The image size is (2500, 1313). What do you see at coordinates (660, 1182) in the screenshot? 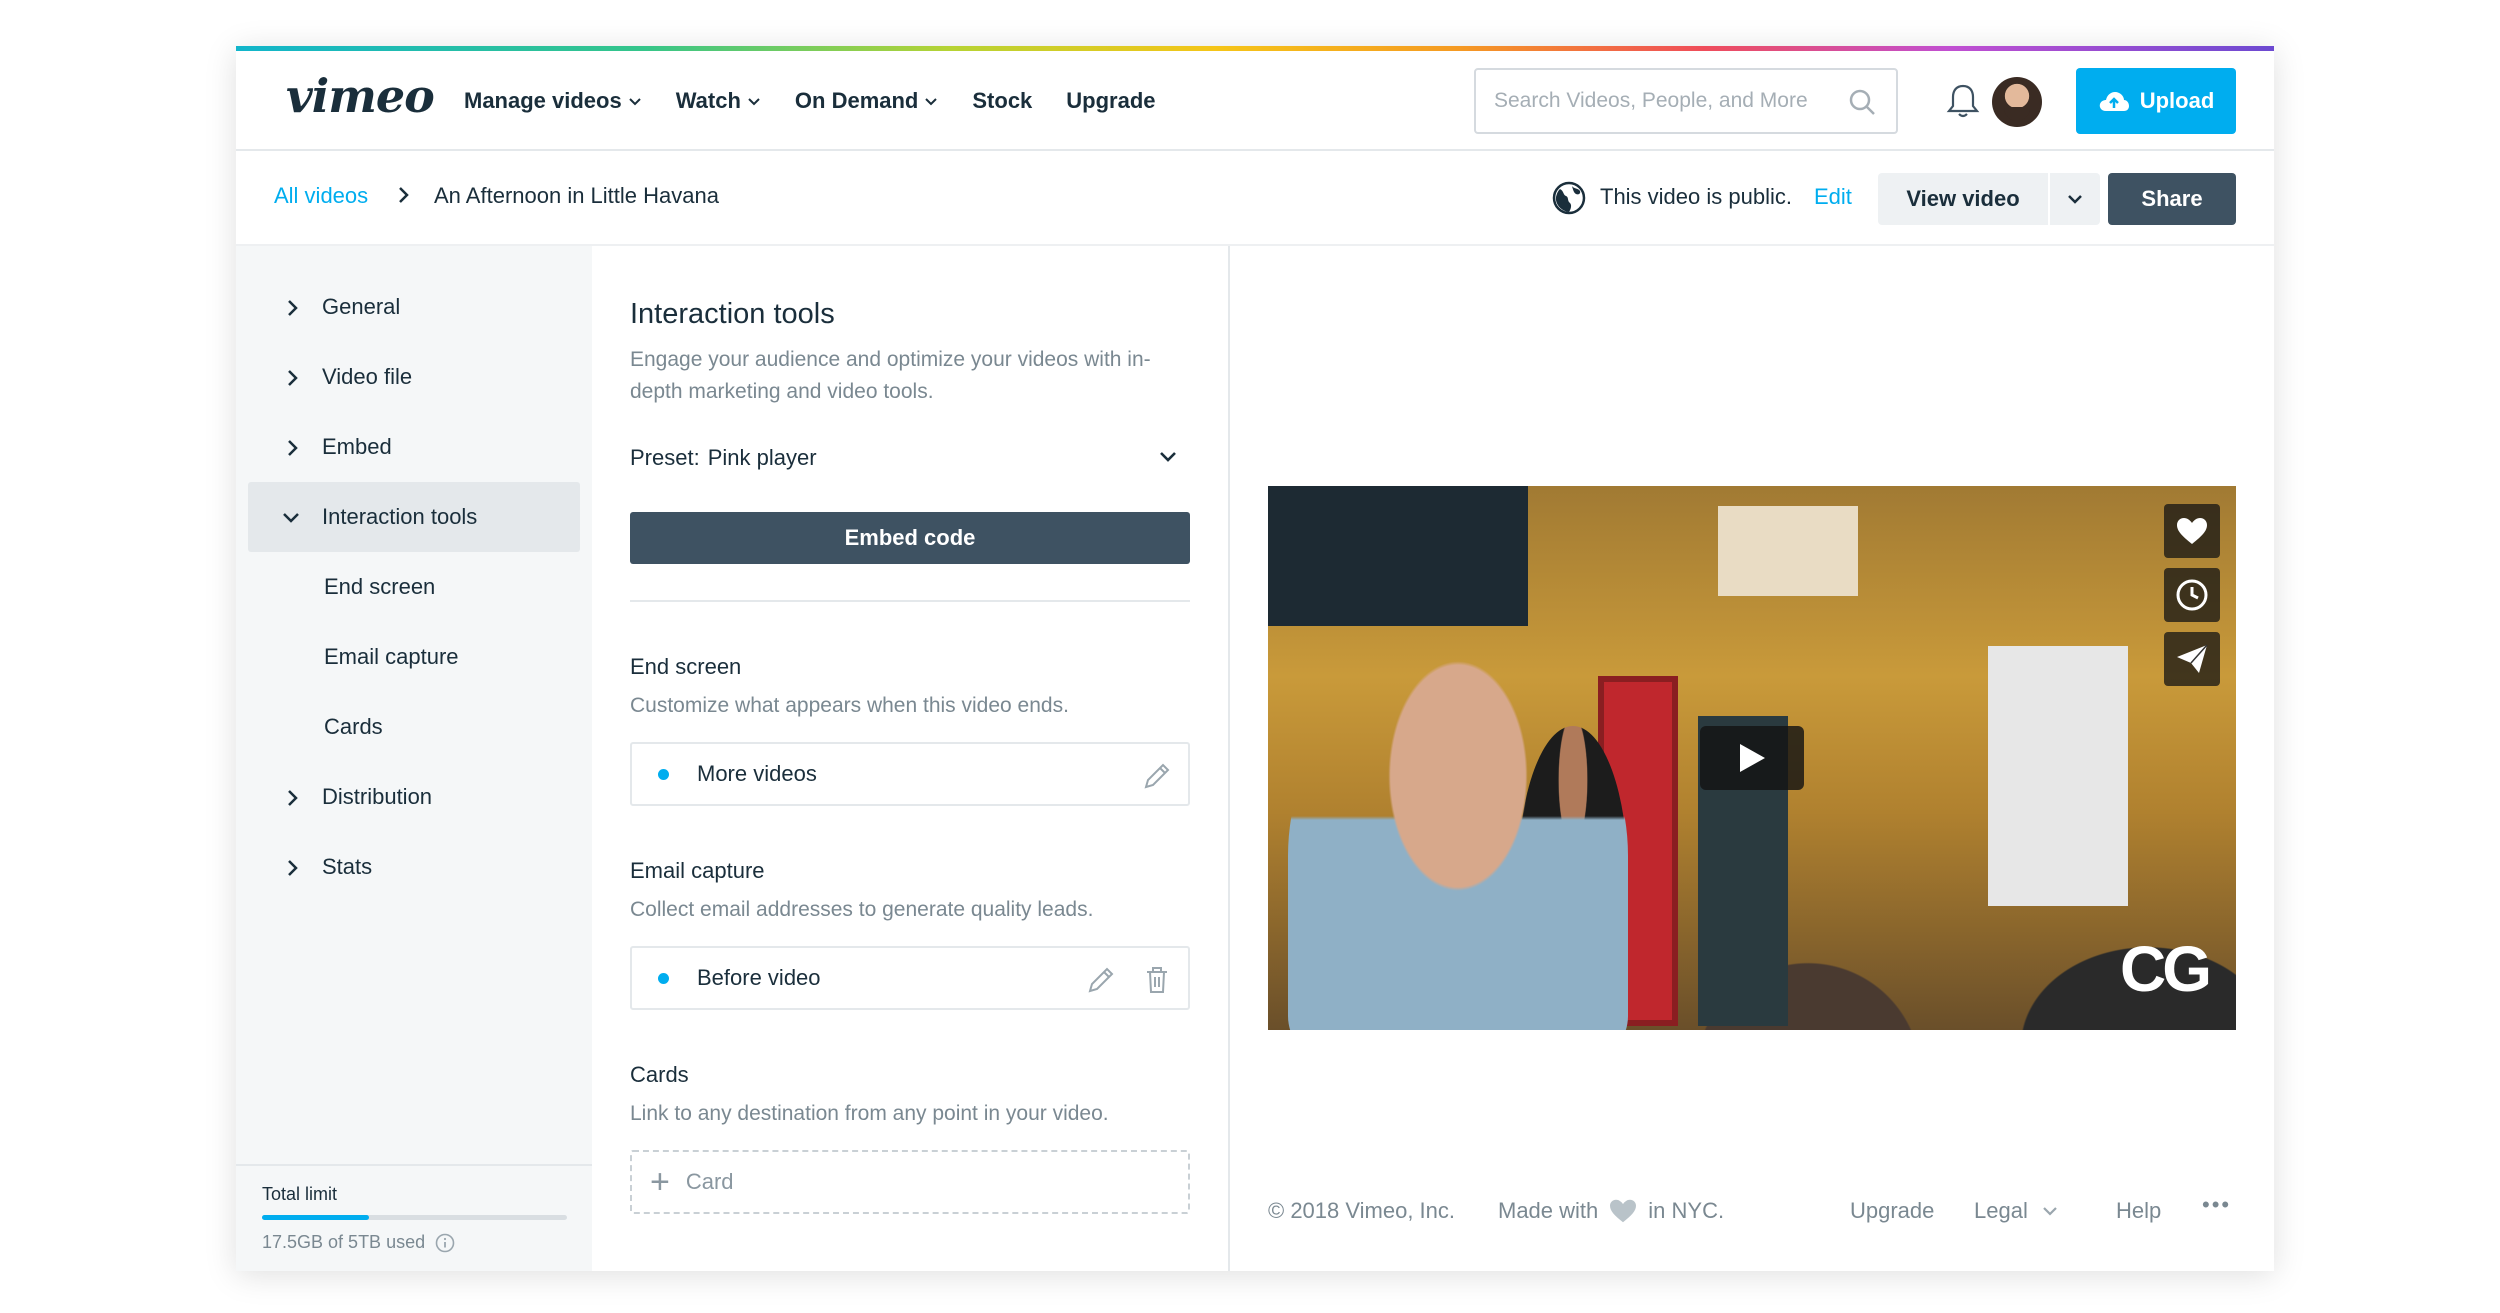
I see `plus-icon: +` at bounding box center [660, 1182].